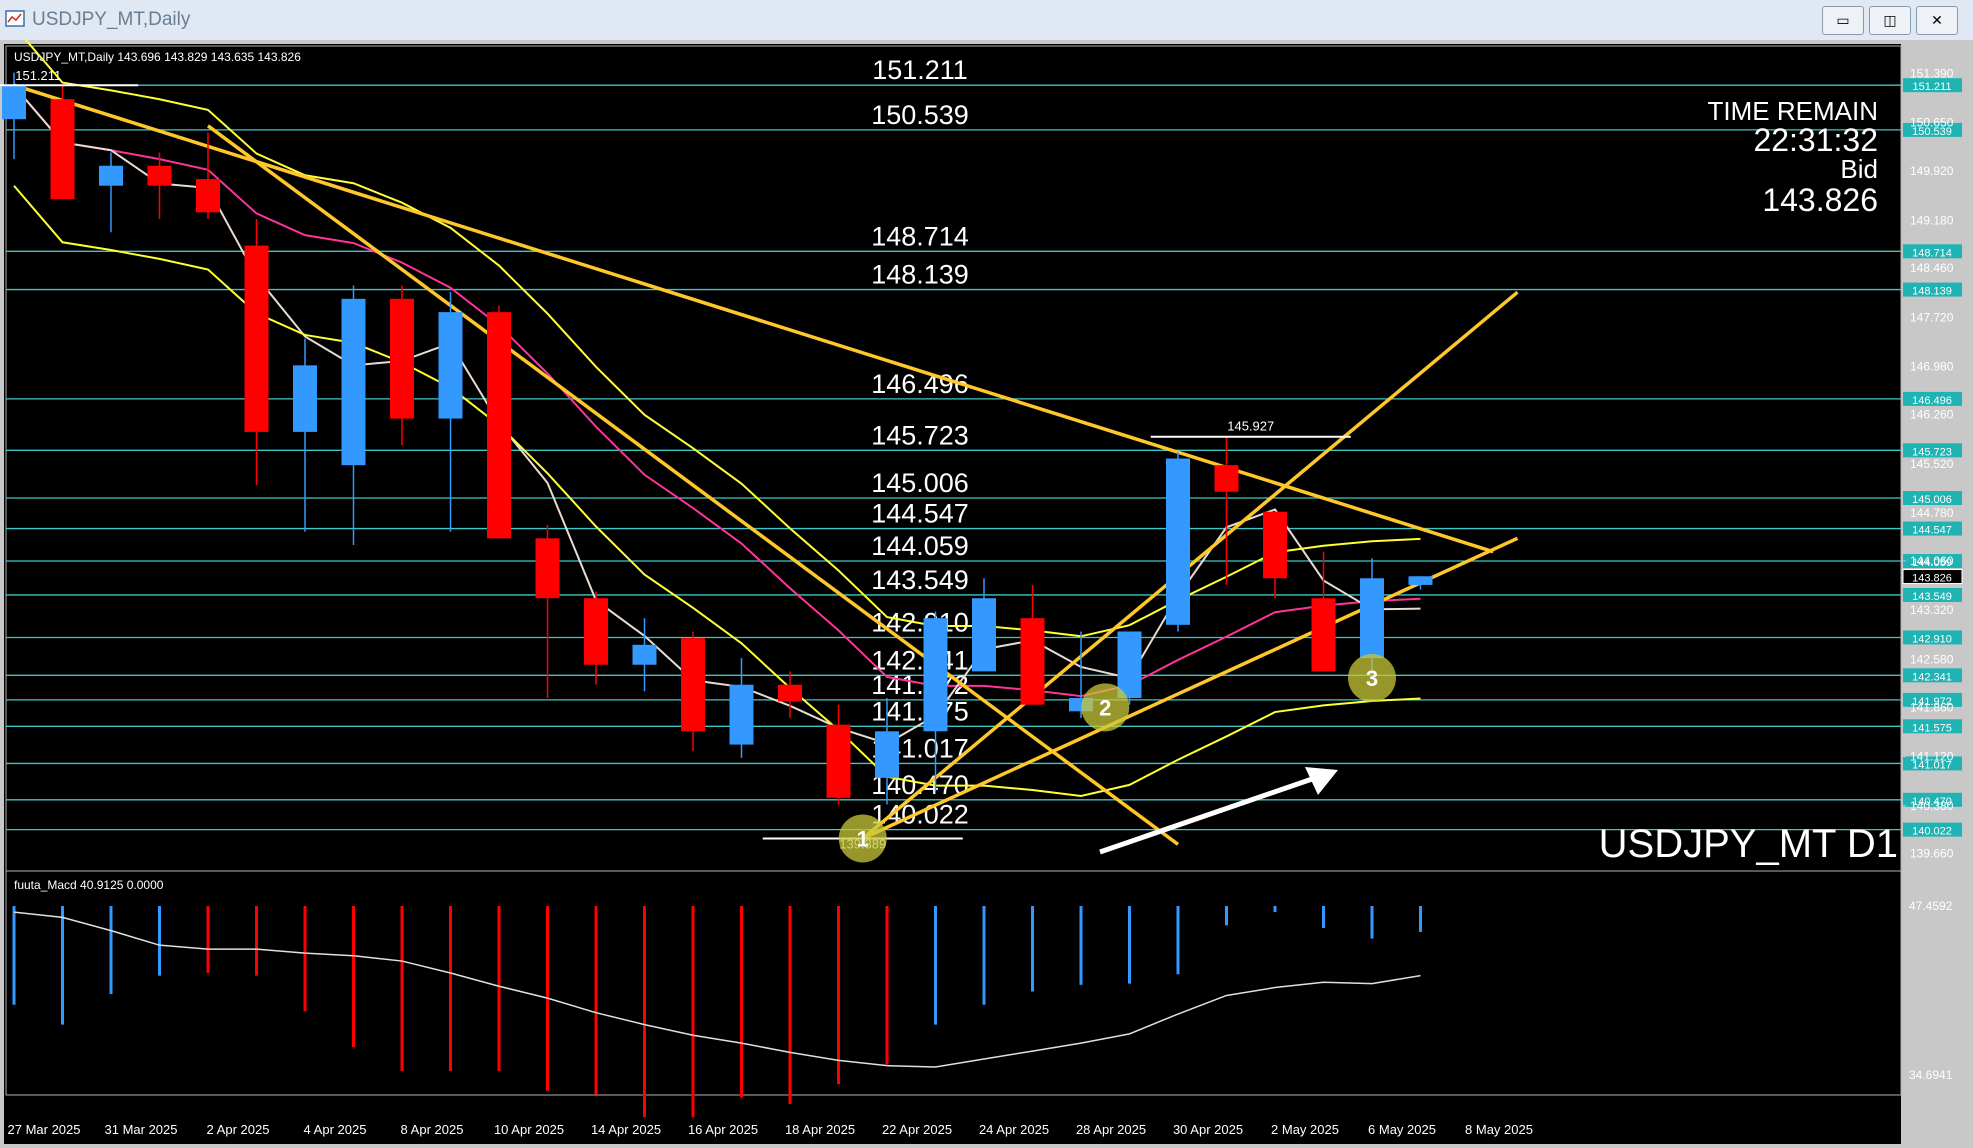  I want to click on level-label: 148.139, so click(920, 275).